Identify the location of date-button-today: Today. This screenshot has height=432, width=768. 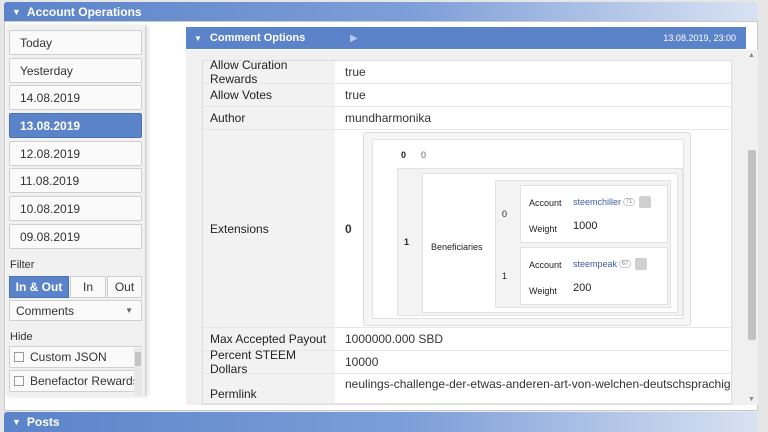
(75, 42).